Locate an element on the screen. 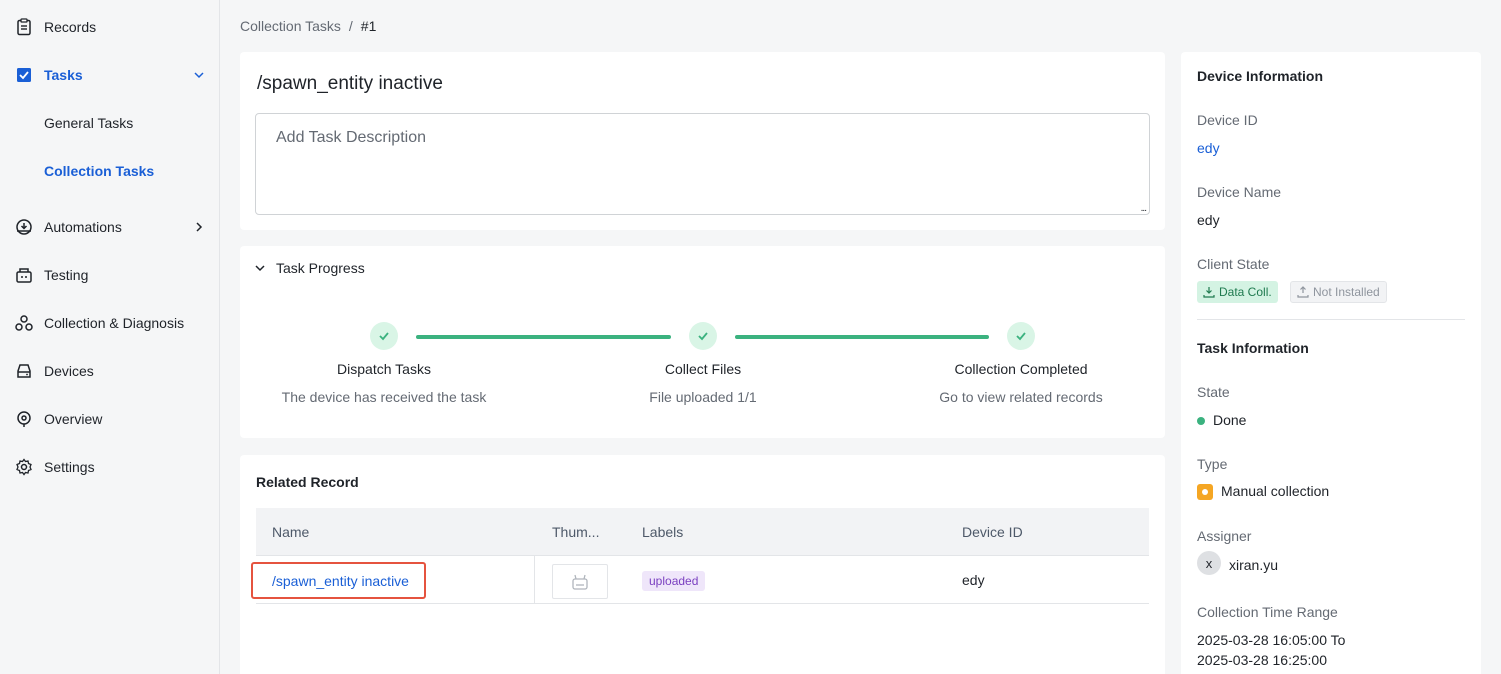 This screenshot has width=1501, height=674. sidebar-item-tasks: Tasks is located at coordinates (109, 75).